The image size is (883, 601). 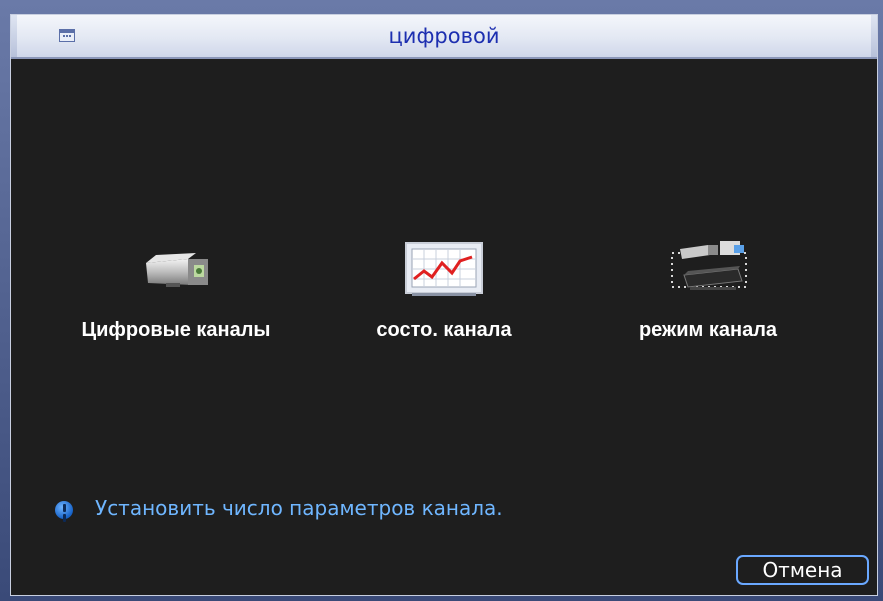 I want to click on ip-camera-icon, so click(x=177, y=270).